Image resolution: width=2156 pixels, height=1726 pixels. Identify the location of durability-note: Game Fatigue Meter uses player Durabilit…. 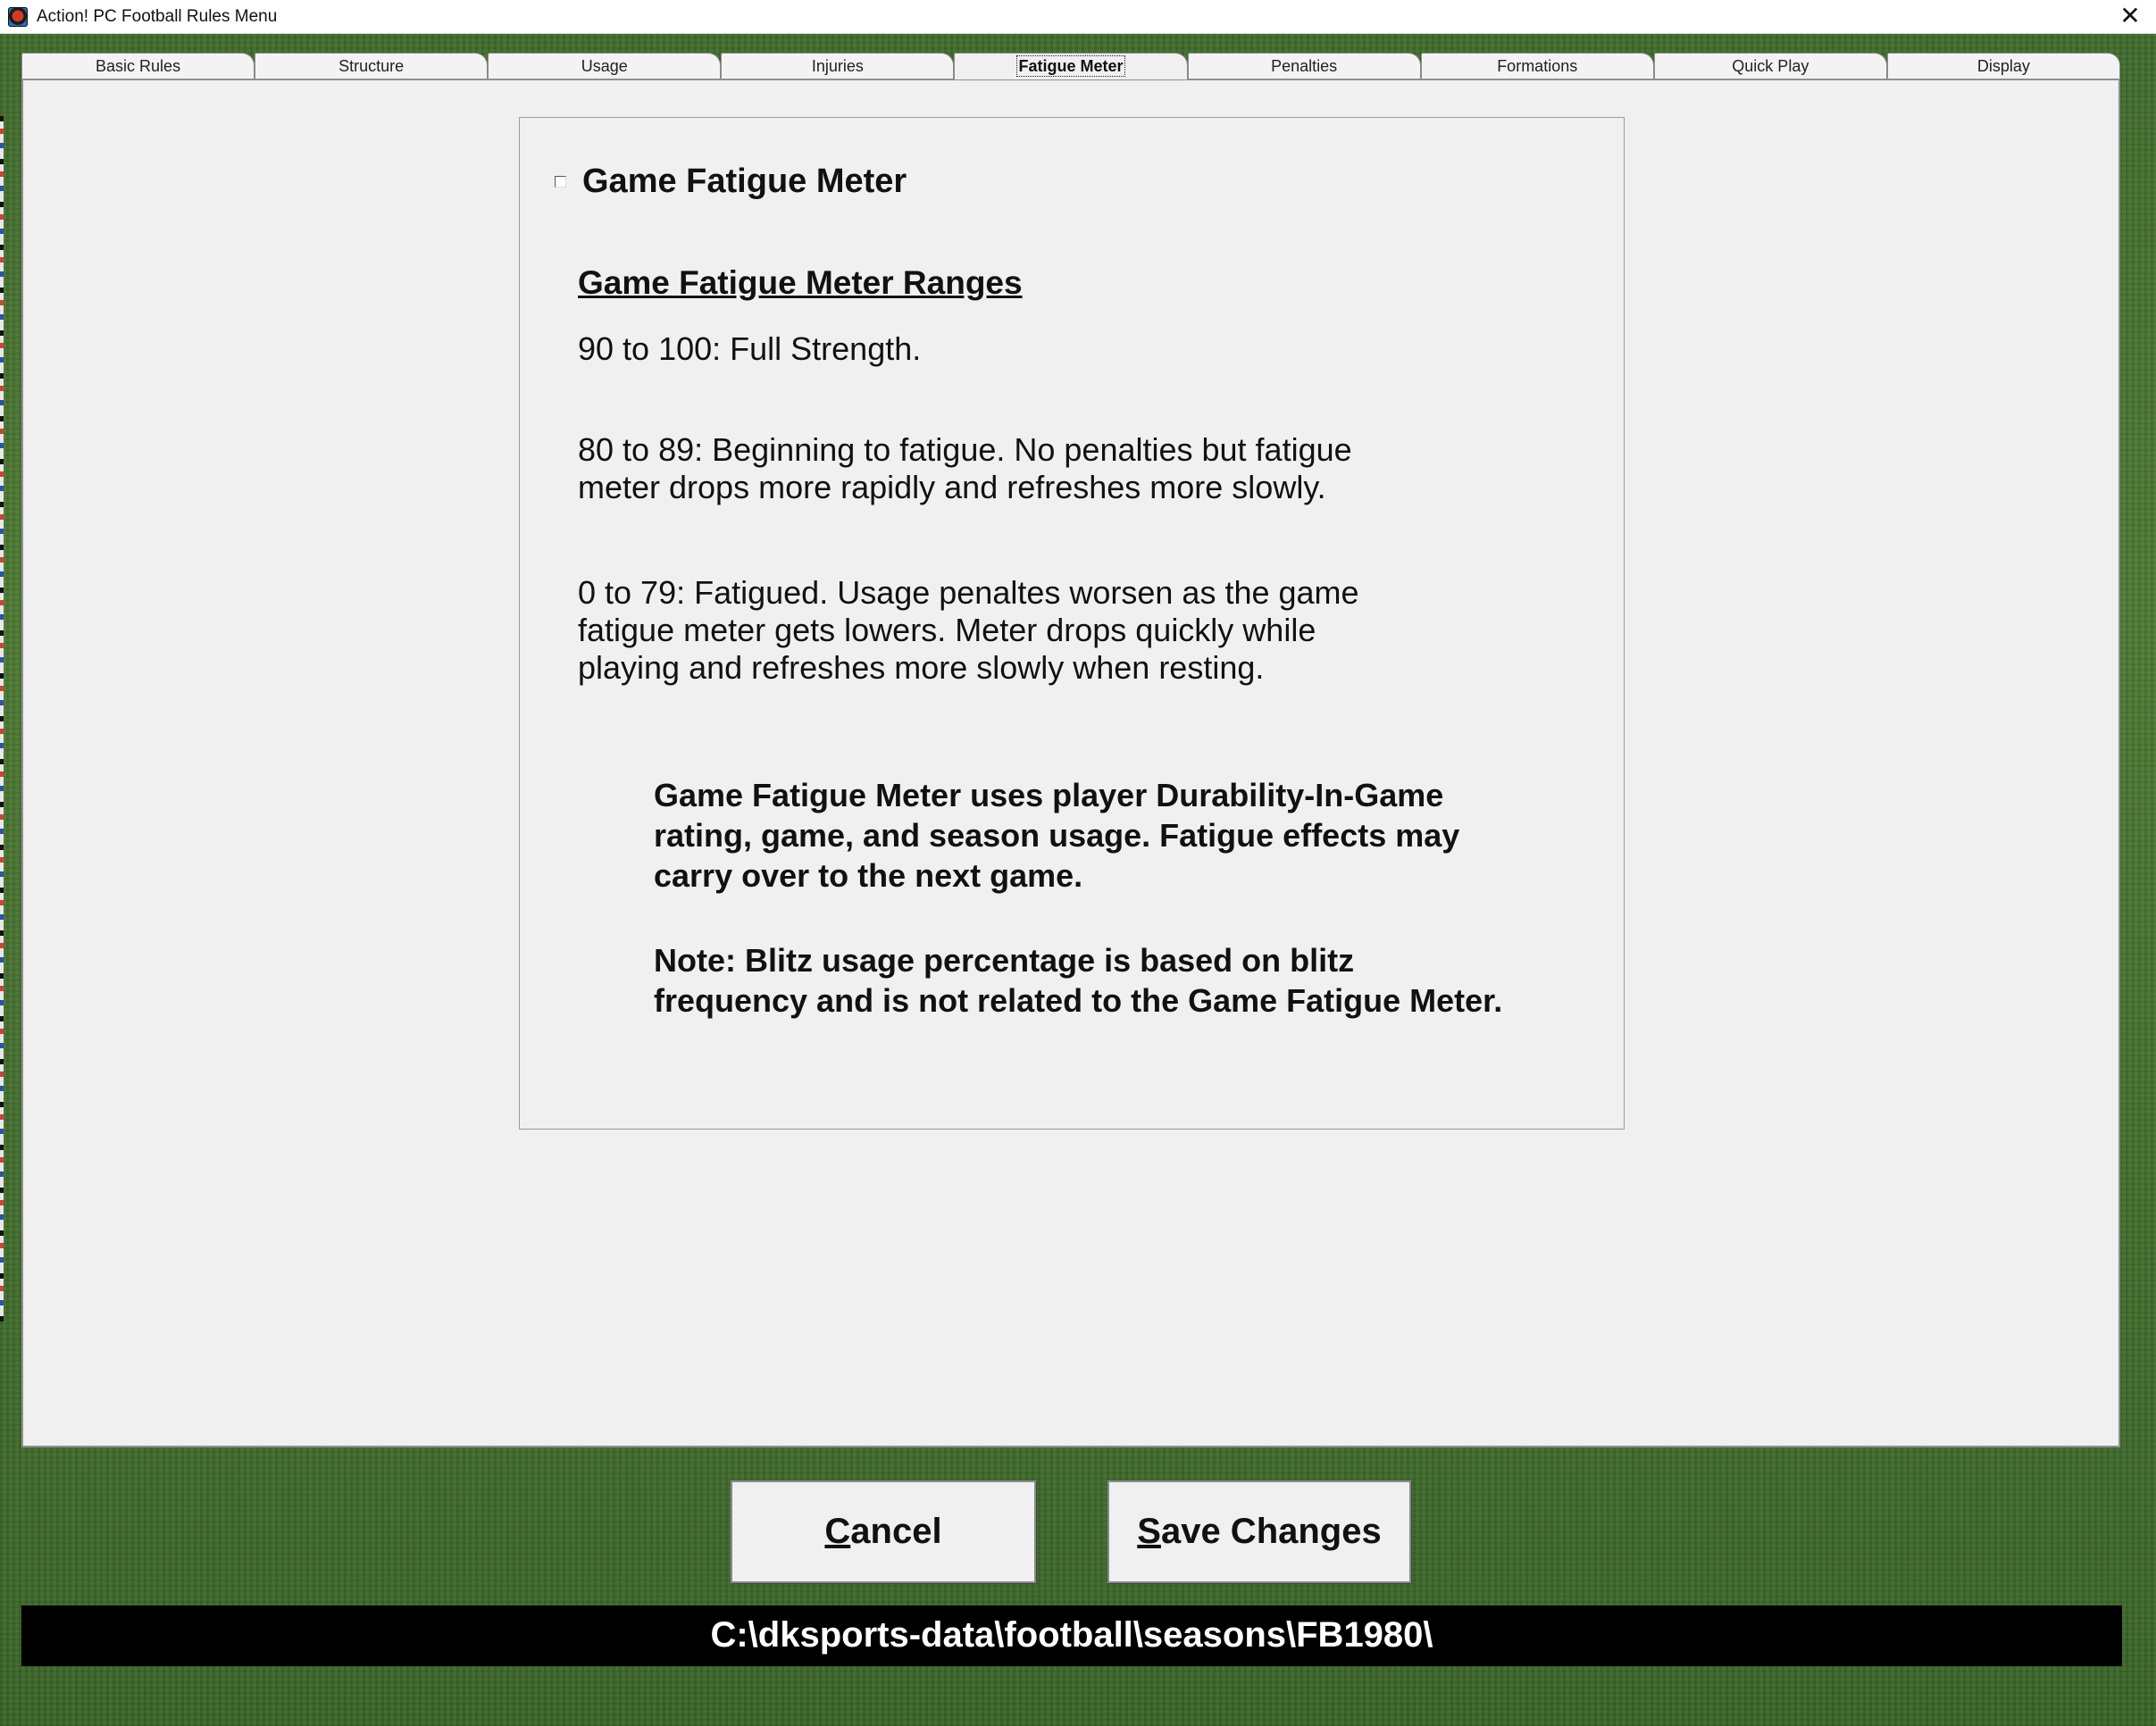
(1057, 835).